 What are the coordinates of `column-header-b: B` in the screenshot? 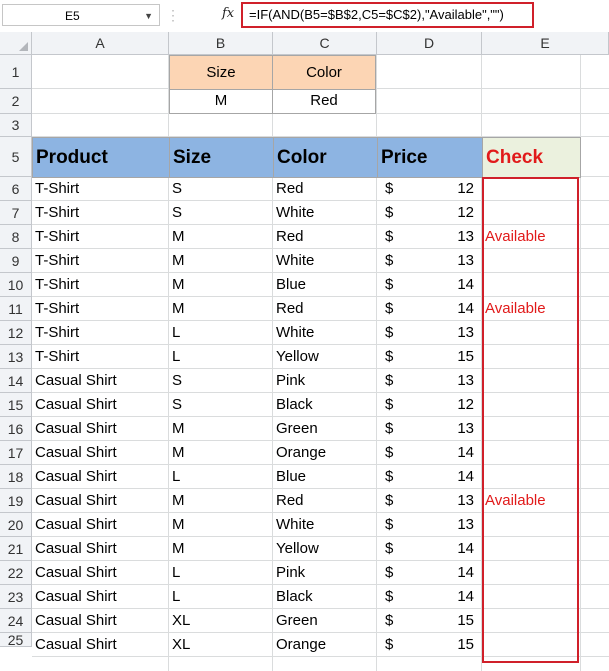 It's located at (221, 43).